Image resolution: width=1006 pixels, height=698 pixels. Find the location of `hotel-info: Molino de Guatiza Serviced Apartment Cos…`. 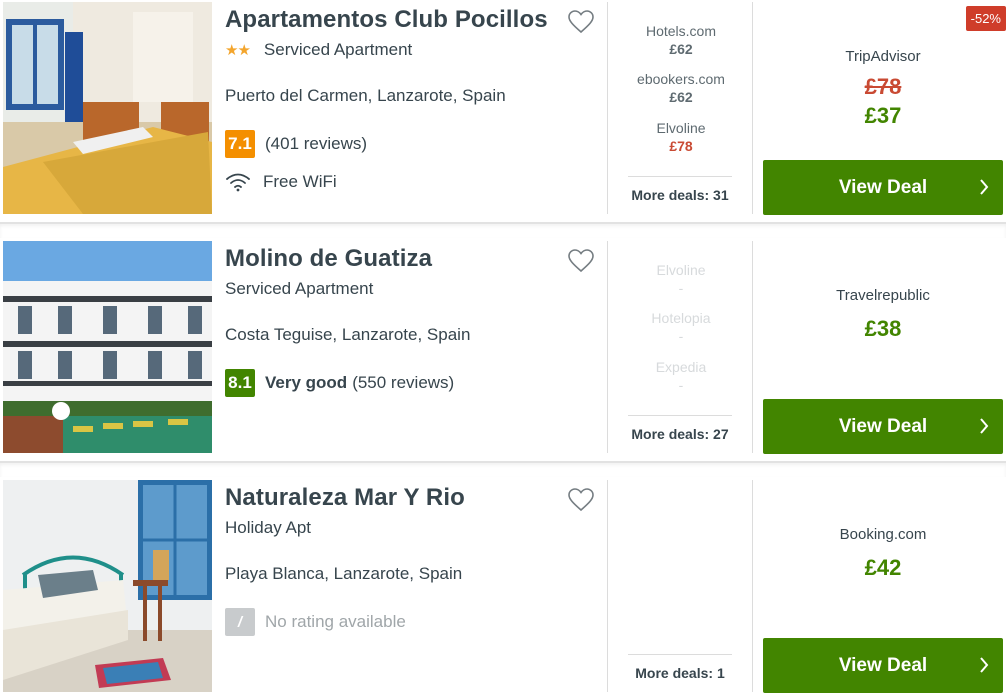

hotel-info: Molino de Guatiza Serviced Apartment Cos… is located at coordinates (415, 347).